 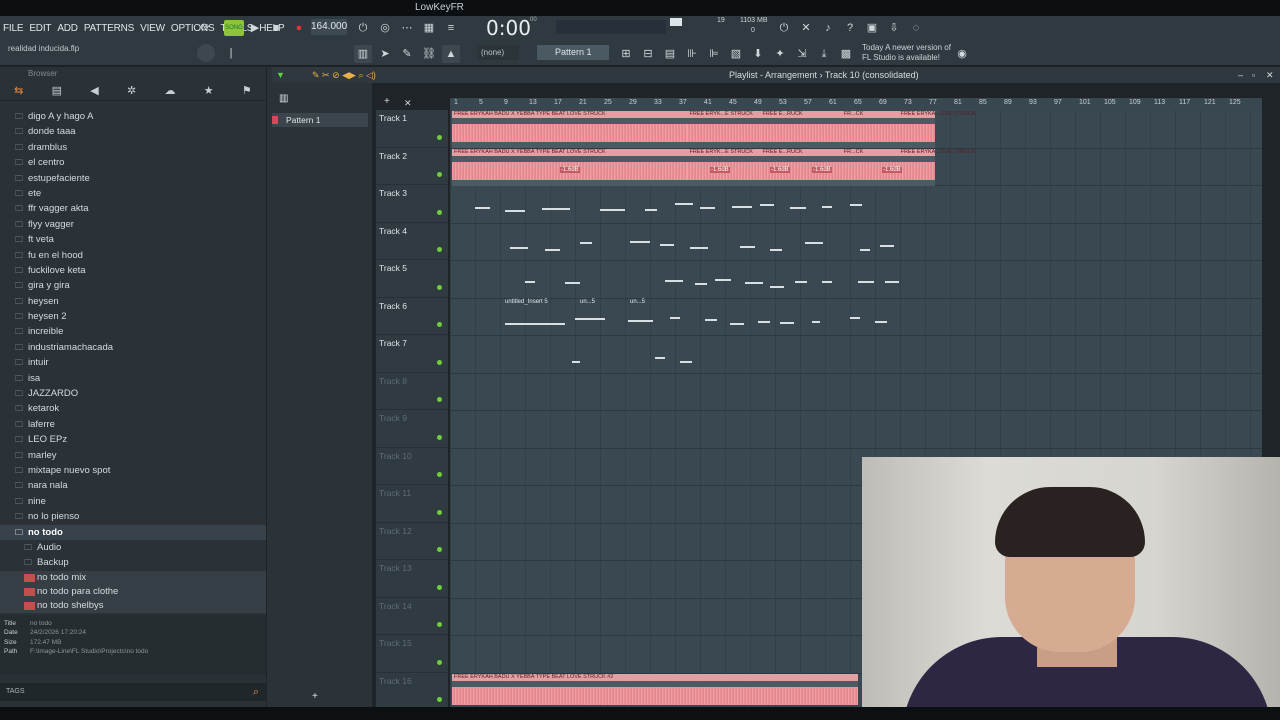 What do you see at coordinates (205, 28) in the screenshot?
I see `loop-icon: ⟳` at bounding box center [205, 28].